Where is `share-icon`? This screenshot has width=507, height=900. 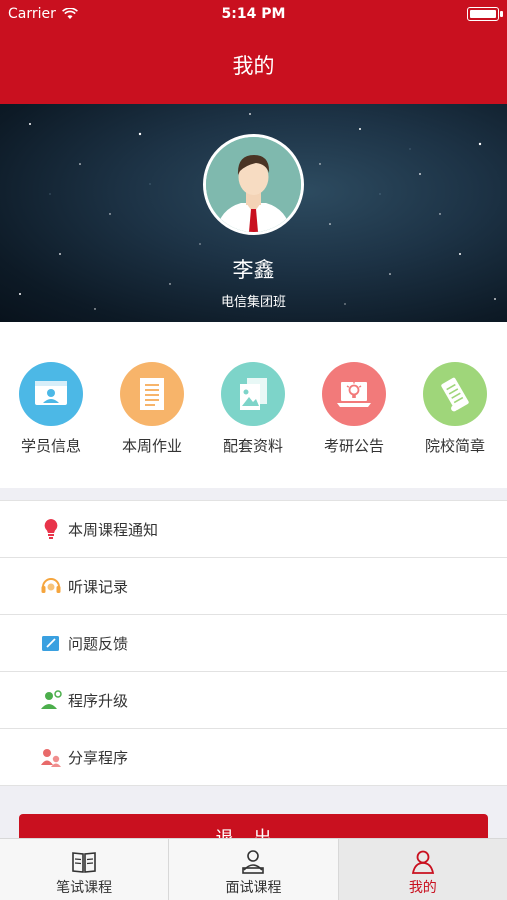 share-icon is located at coordinates (51, 757).